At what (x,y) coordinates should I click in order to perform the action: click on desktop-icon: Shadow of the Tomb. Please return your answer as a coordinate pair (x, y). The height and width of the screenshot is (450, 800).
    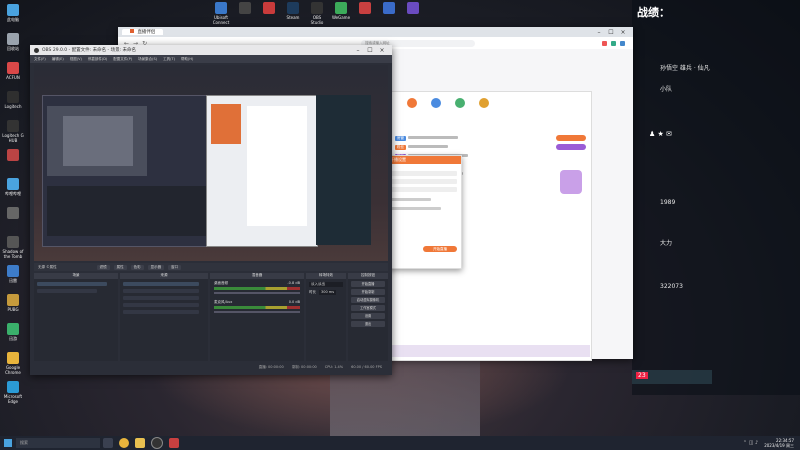
    Looking at the image, I should click on (13, 247).